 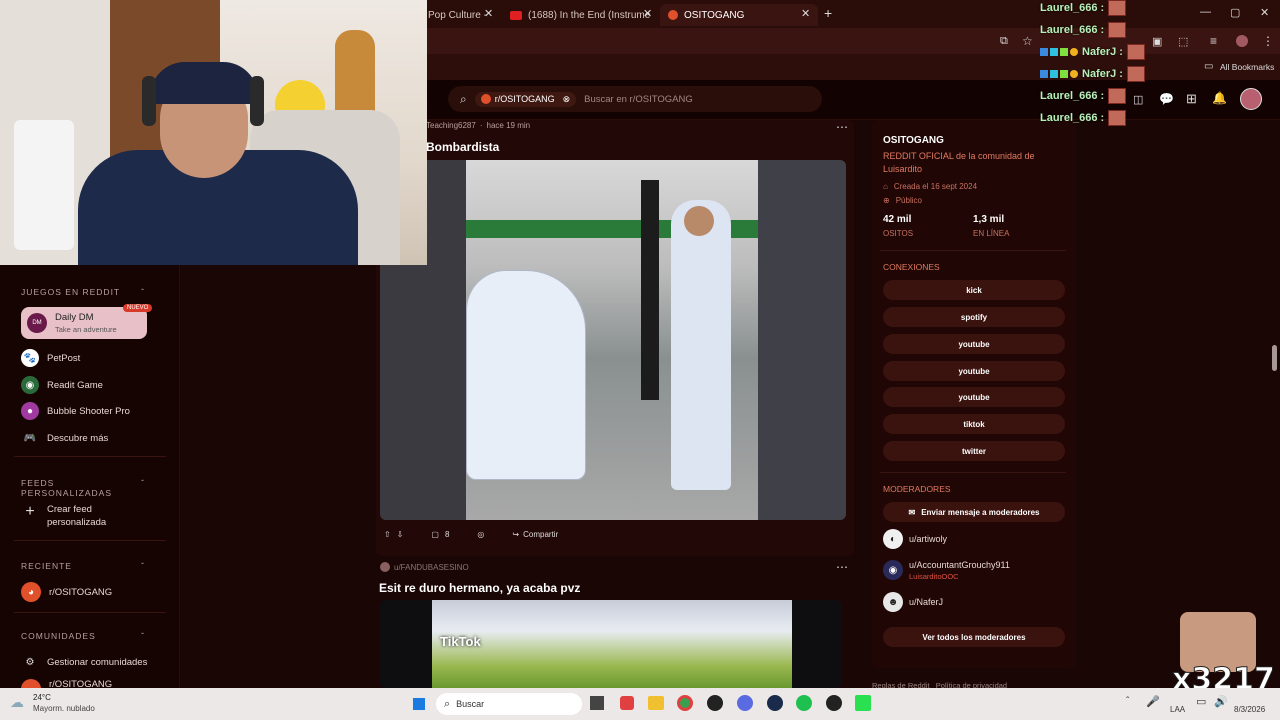 What do you see at coordinates (1264, 12) in the screenshot?
I see `close-window-icon: ✕` at bounding box center [1264, 12].